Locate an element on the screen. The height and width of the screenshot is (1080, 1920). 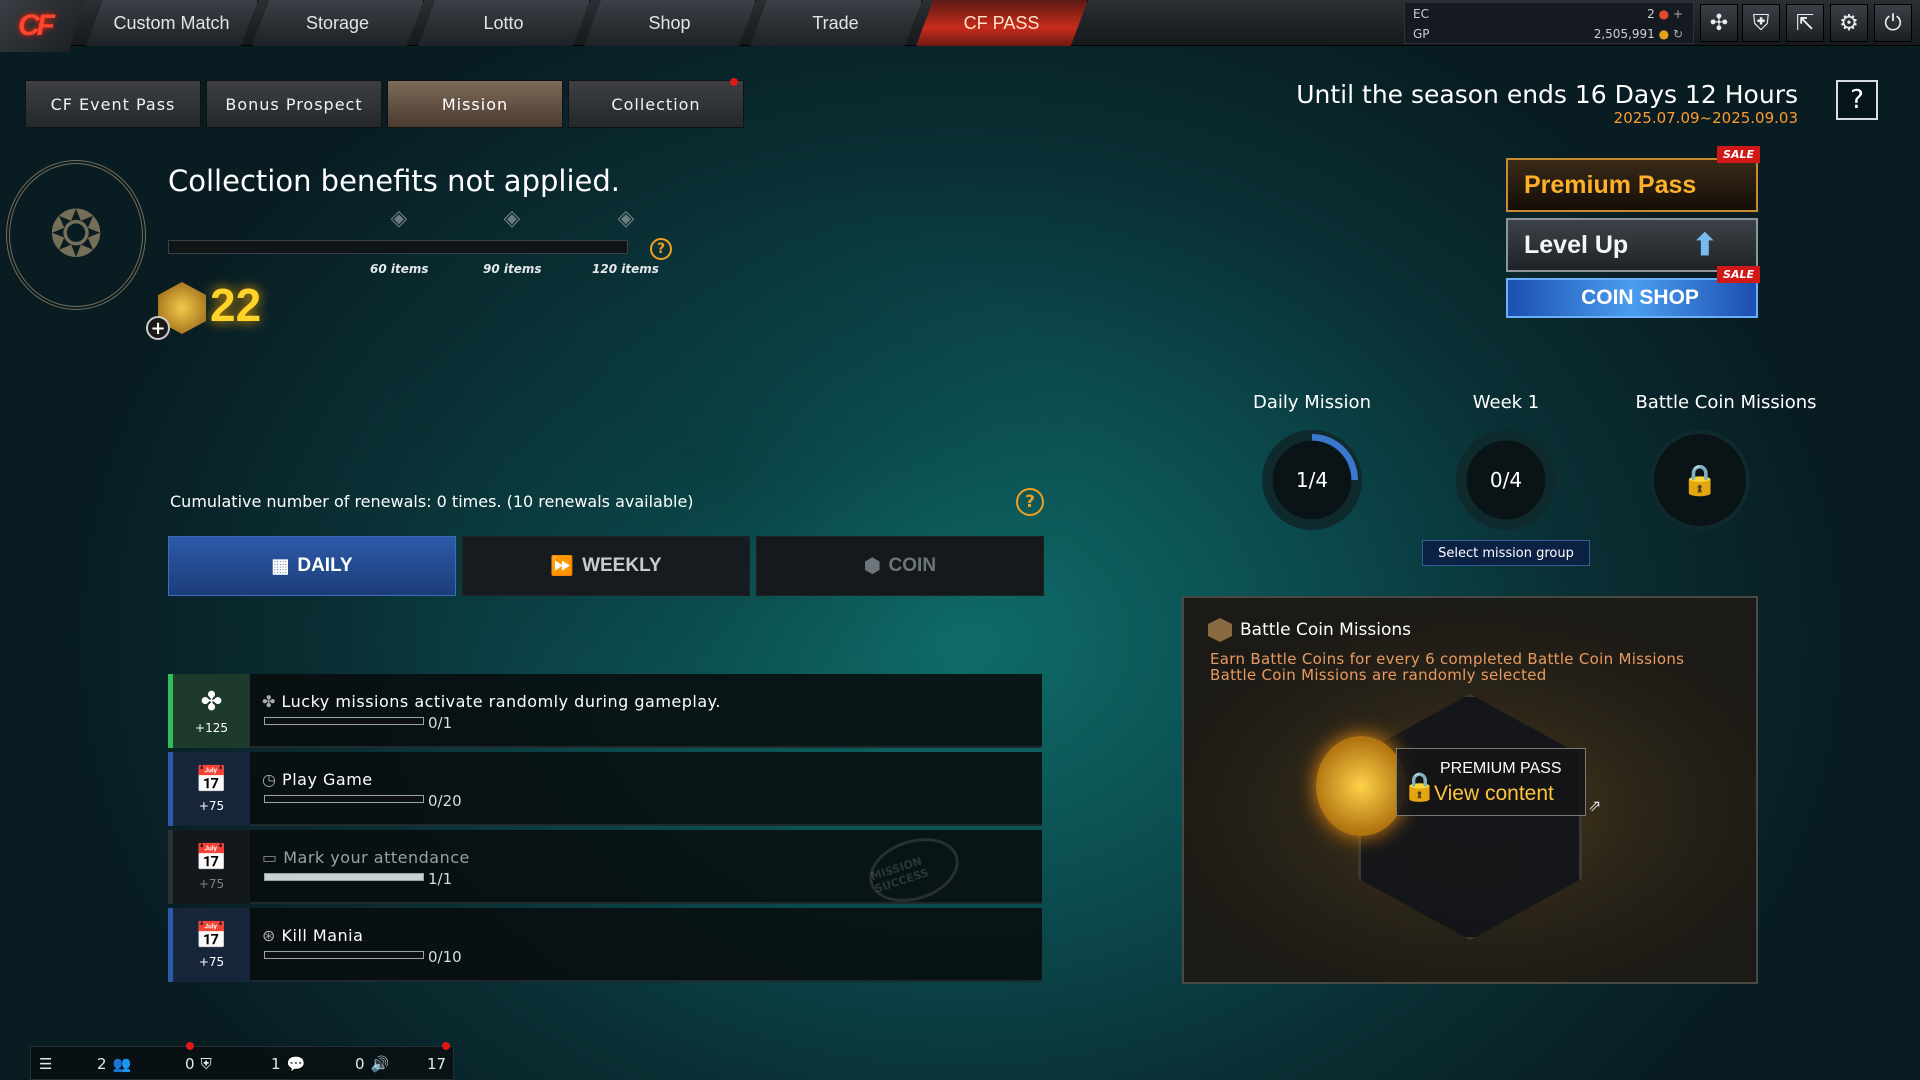
tab-custom-match: Custom Match is located at coordinates (172, 23).